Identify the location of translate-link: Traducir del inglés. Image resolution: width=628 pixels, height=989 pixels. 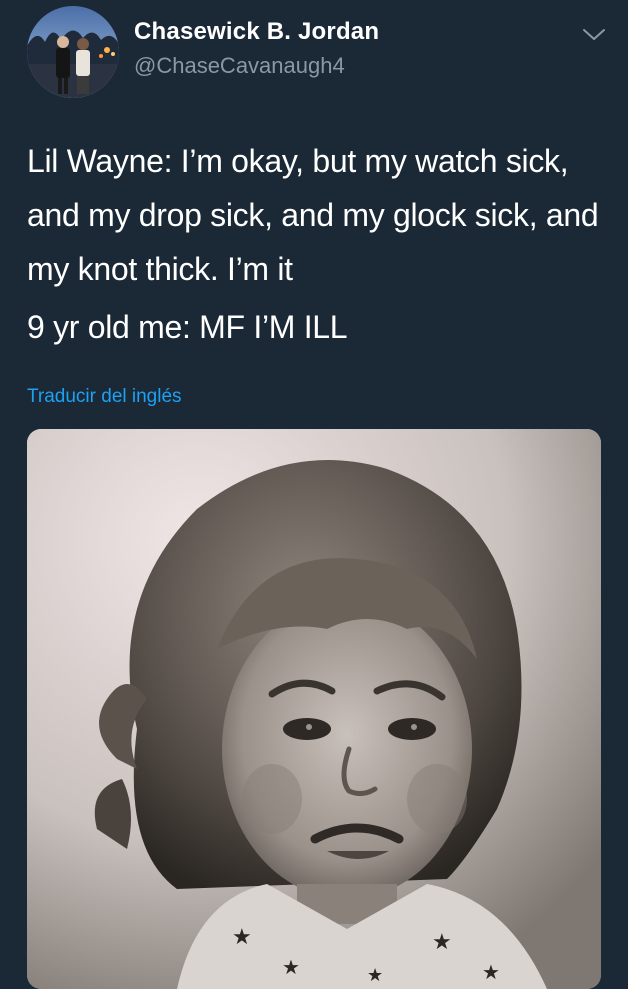
(104, 397).